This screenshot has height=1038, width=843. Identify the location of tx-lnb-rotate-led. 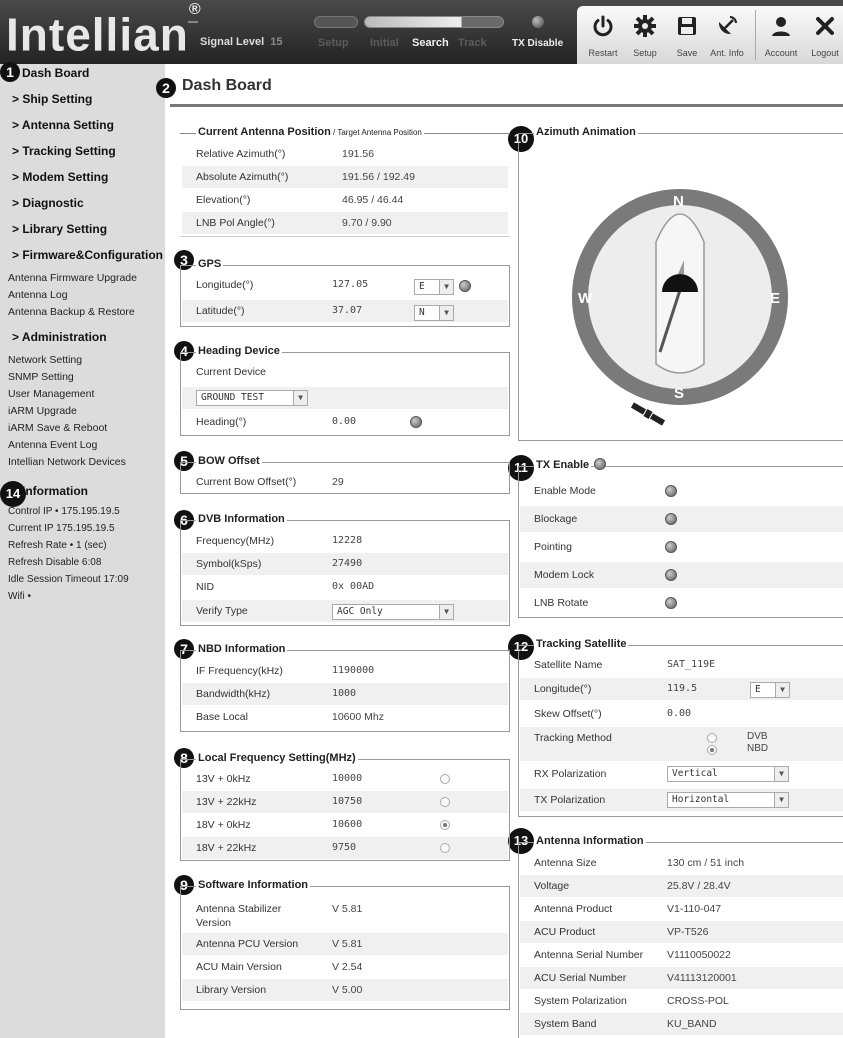
(671, 603).